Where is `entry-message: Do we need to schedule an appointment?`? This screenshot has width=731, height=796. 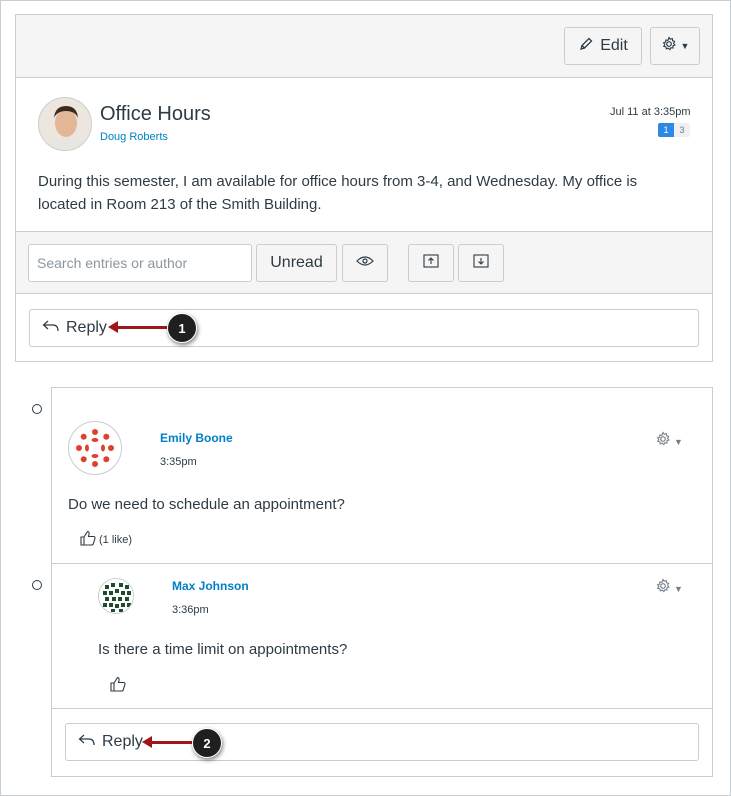
entry-message: Do we need to schedule an appointment? is located at coordinates (206, 504).